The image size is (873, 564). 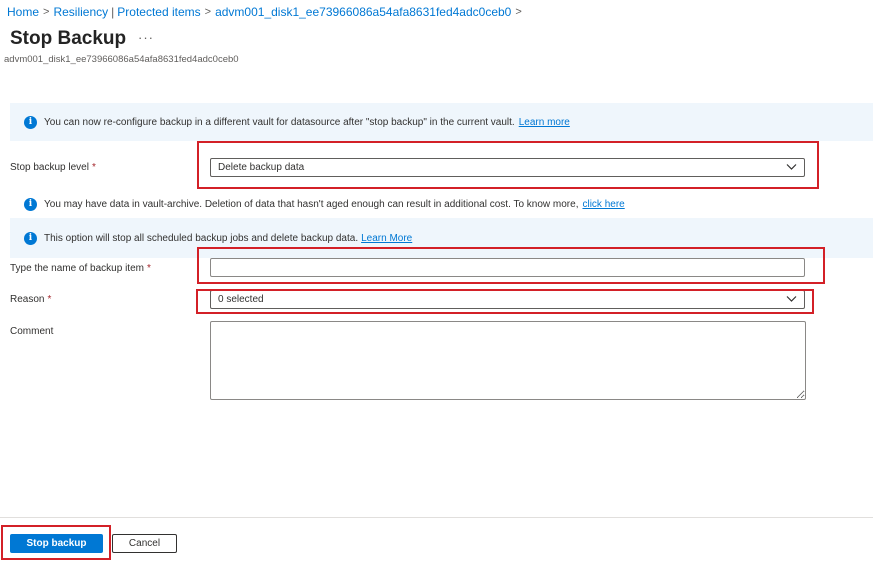 What do you see at coordinates (80, 12) in the screenshot?
I see `breadcrumb-resiliency: Resiliency` at bounding box center [80, 12].